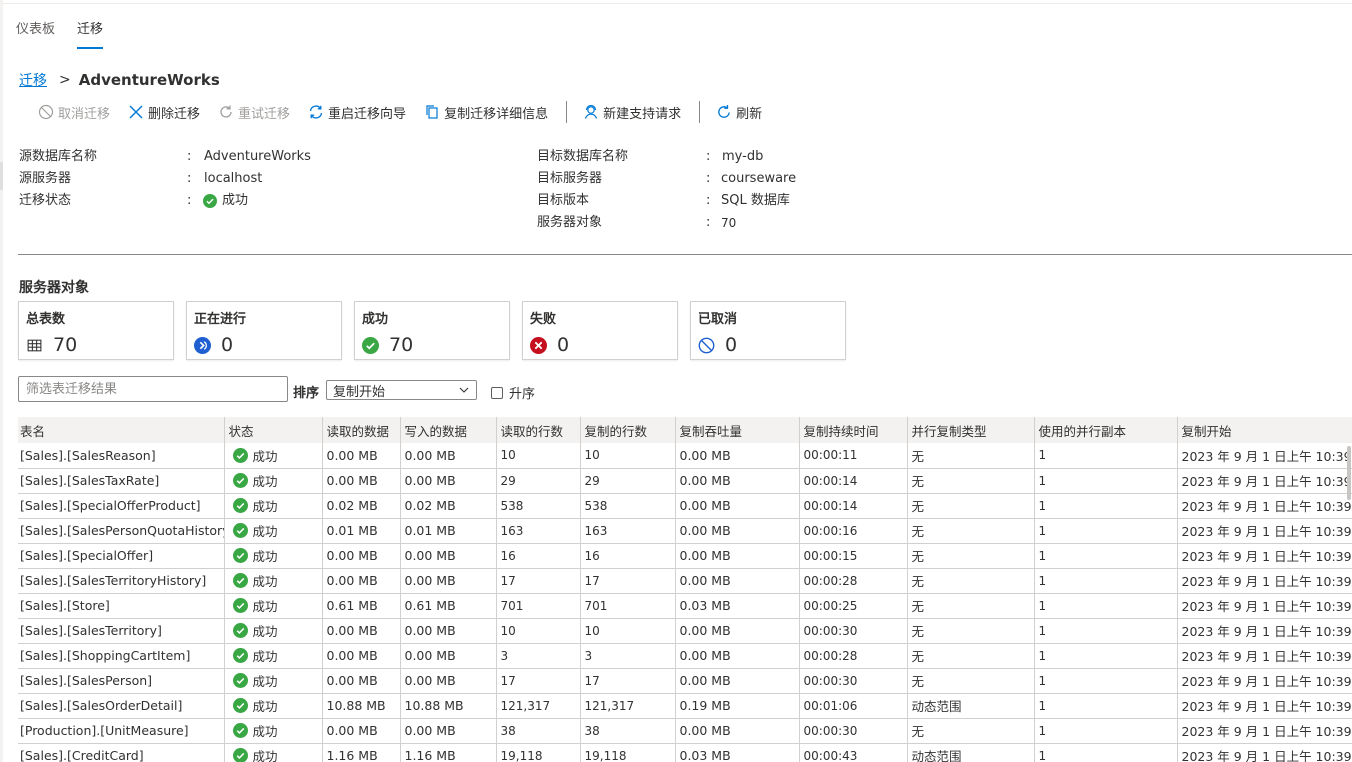  I want to click on sort-dropdown: 复制开始, so click(401, 390).